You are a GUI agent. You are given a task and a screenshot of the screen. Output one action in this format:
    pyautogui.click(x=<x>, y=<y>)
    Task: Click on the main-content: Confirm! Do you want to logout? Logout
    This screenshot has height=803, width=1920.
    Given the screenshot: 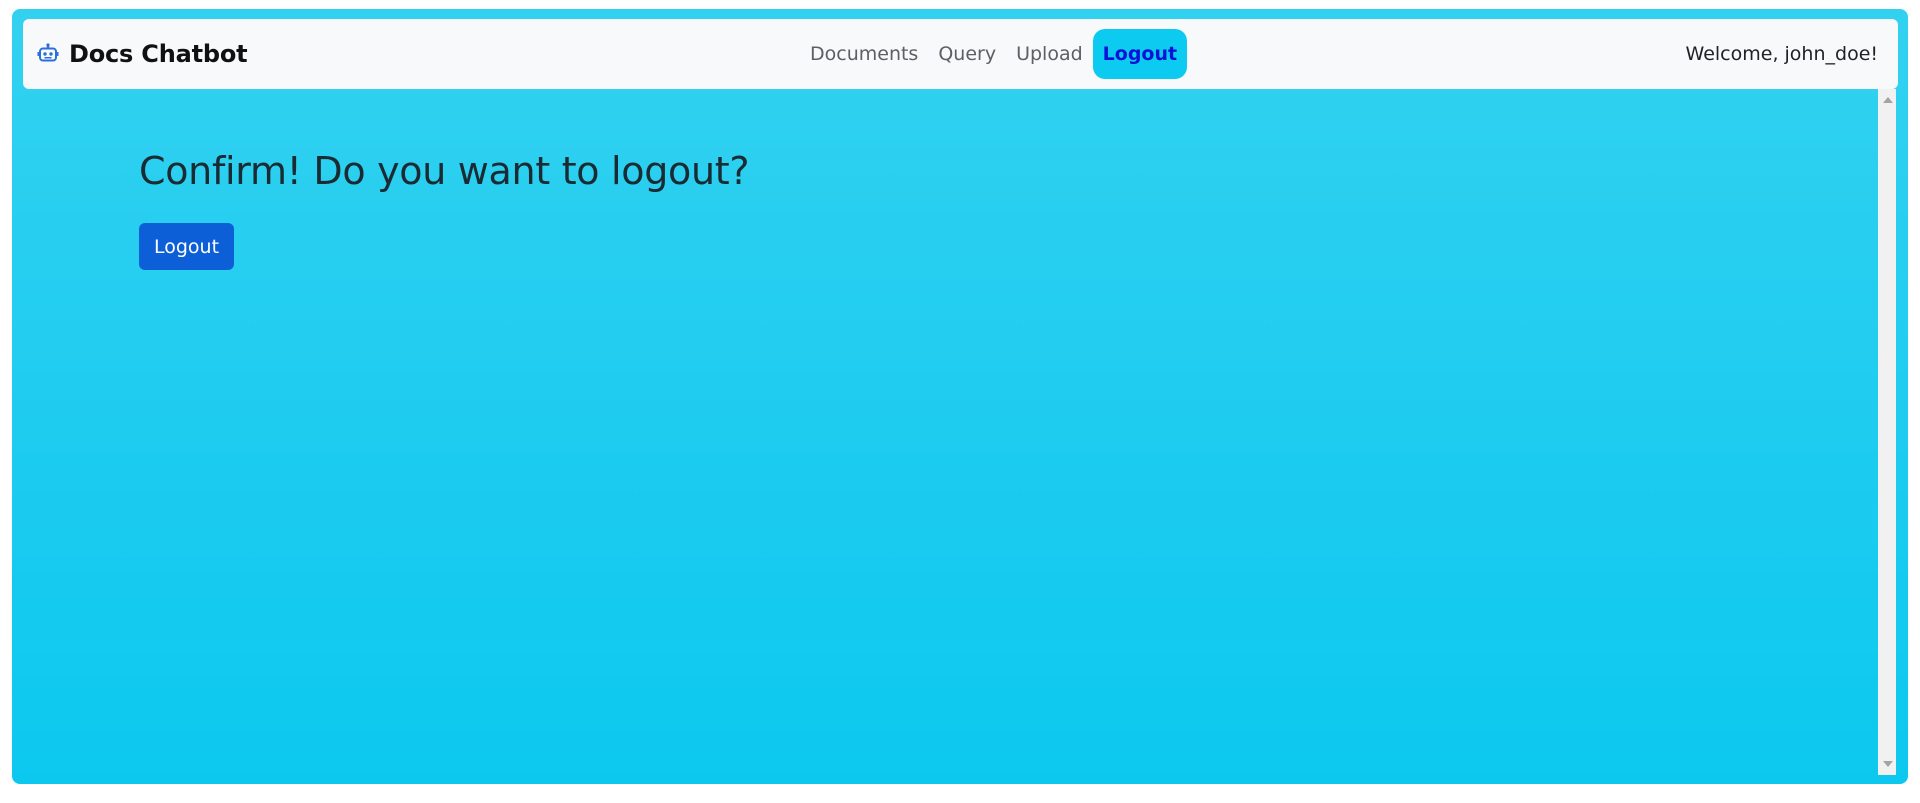 What is the action you would take?
    pyautogui.click(x=444, y=209)
    